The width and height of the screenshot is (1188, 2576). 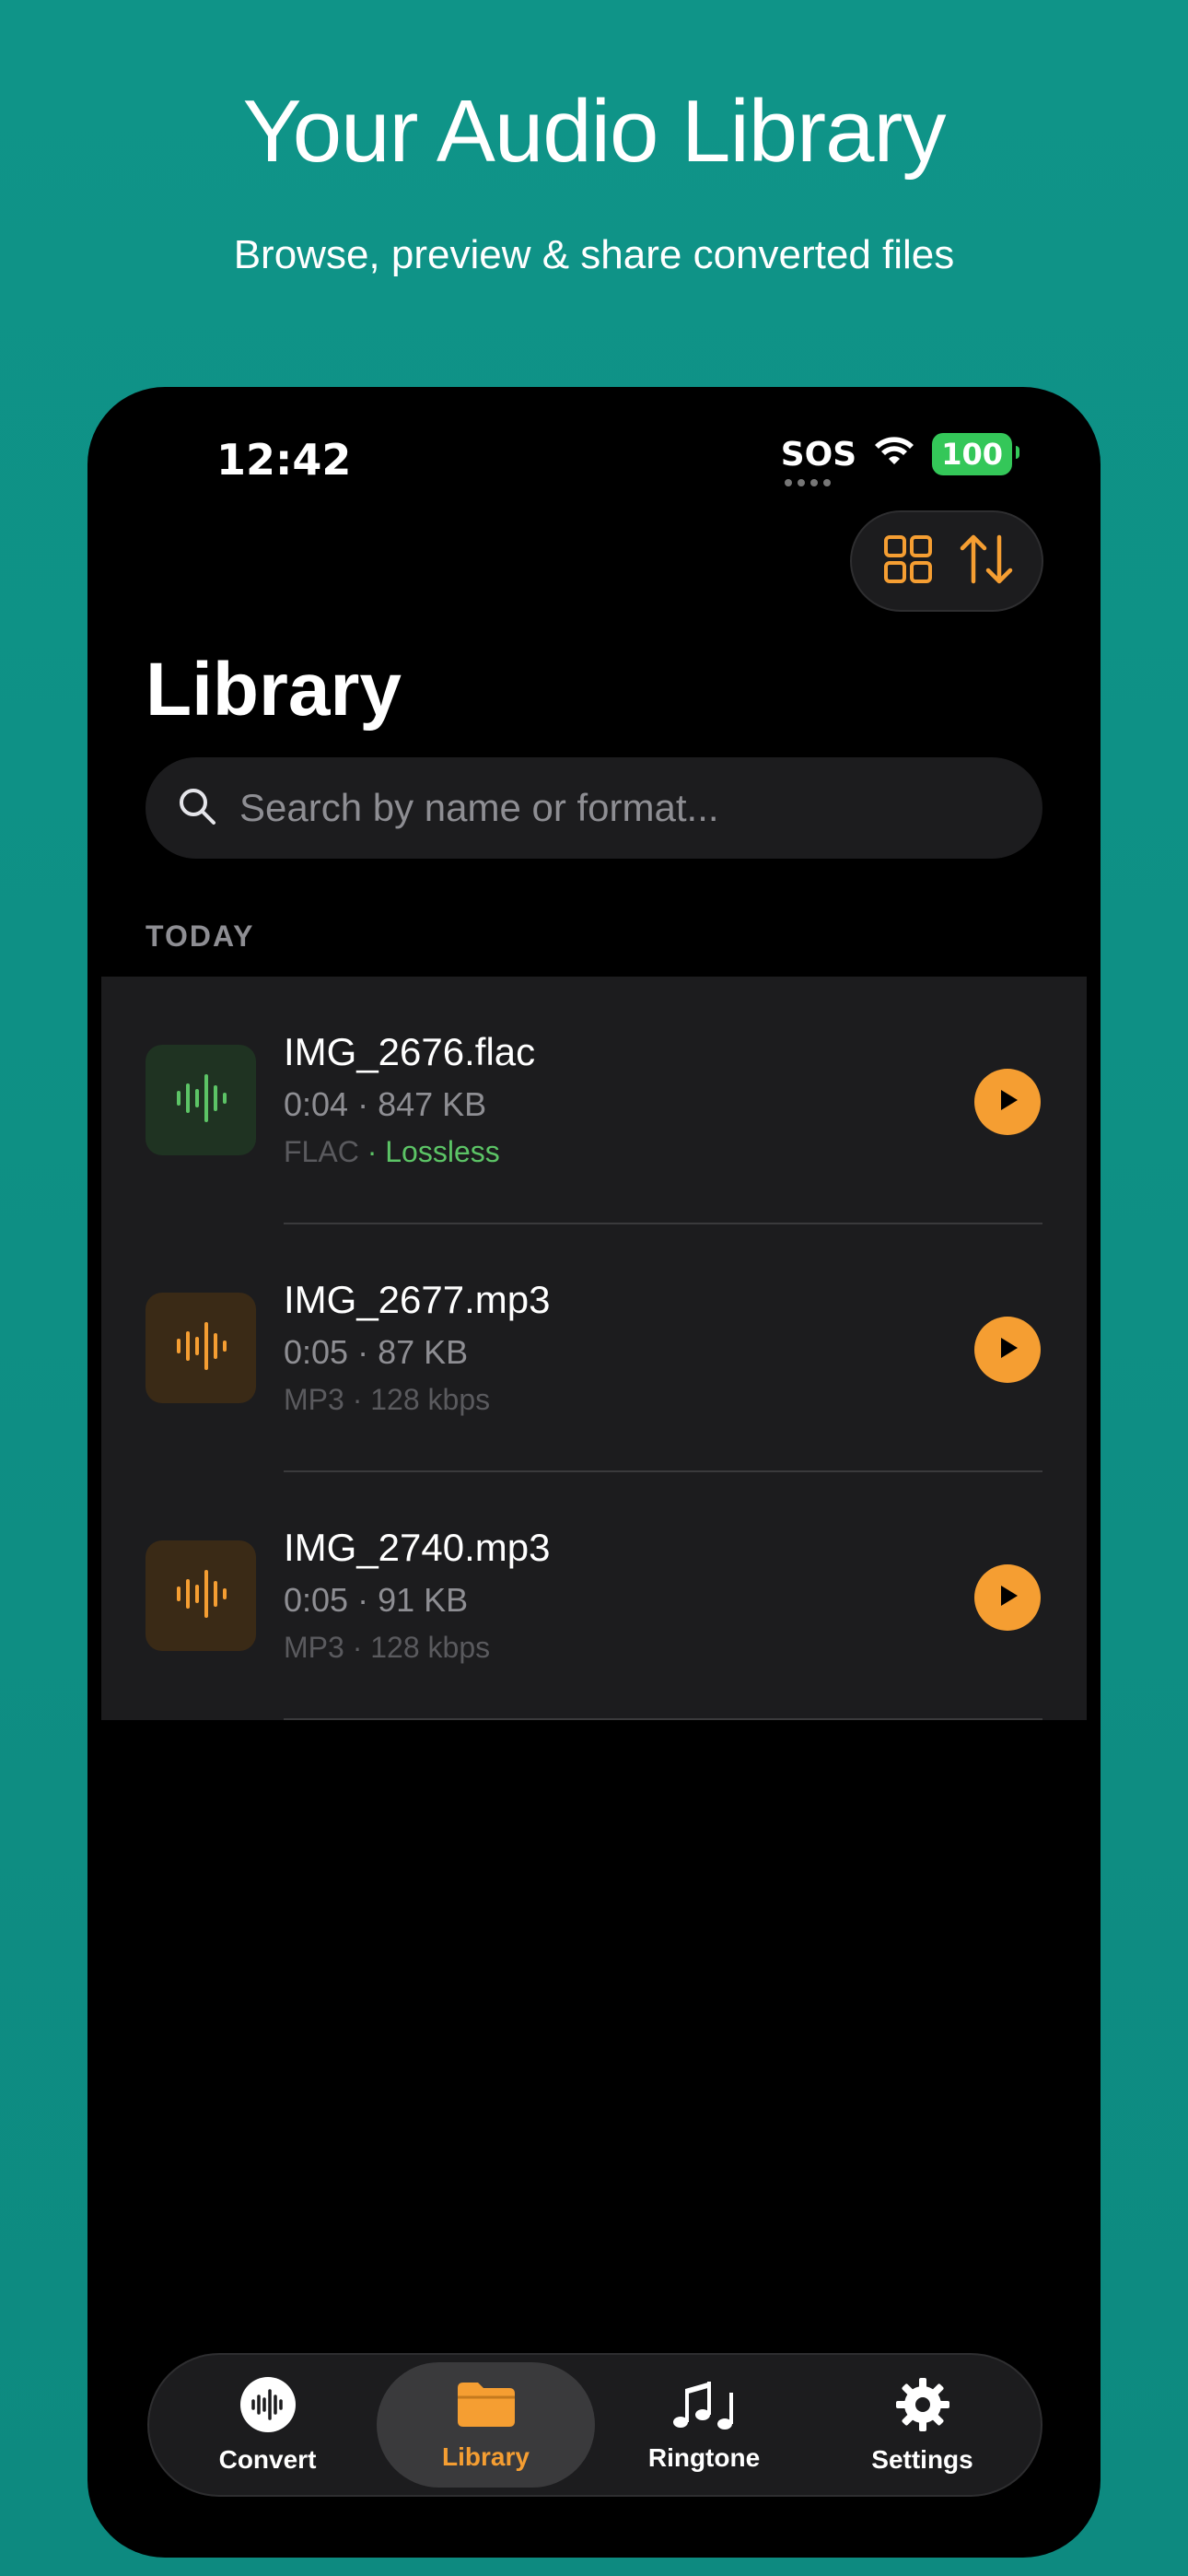 What do you see at coordinates (704, 2457) in the screenshot?
I see `tab-label: Ringtone` at bounding box center [704, 2457].